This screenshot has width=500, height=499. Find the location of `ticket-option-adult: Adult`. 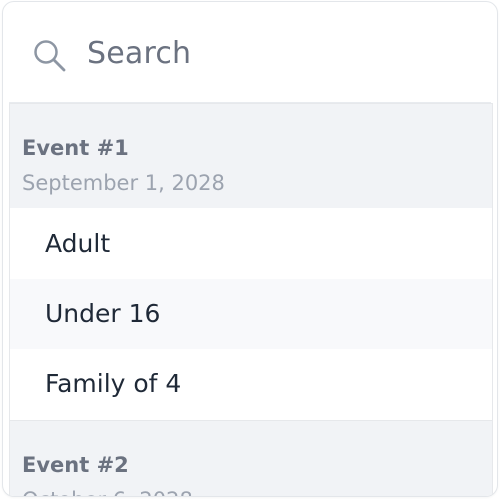

ticket-option-adult: Adult is located at coordinates (251, 244).